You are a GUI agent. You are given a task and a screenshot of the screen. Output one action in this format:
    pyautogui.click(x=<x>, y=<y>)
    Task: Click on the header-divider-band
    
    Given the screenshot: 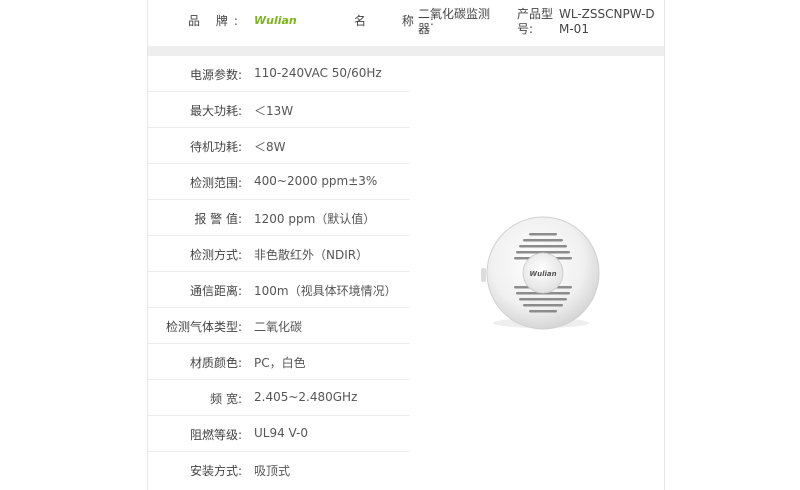 What is the action you would take?
    pyautogui.click(x=406, y=51)
    